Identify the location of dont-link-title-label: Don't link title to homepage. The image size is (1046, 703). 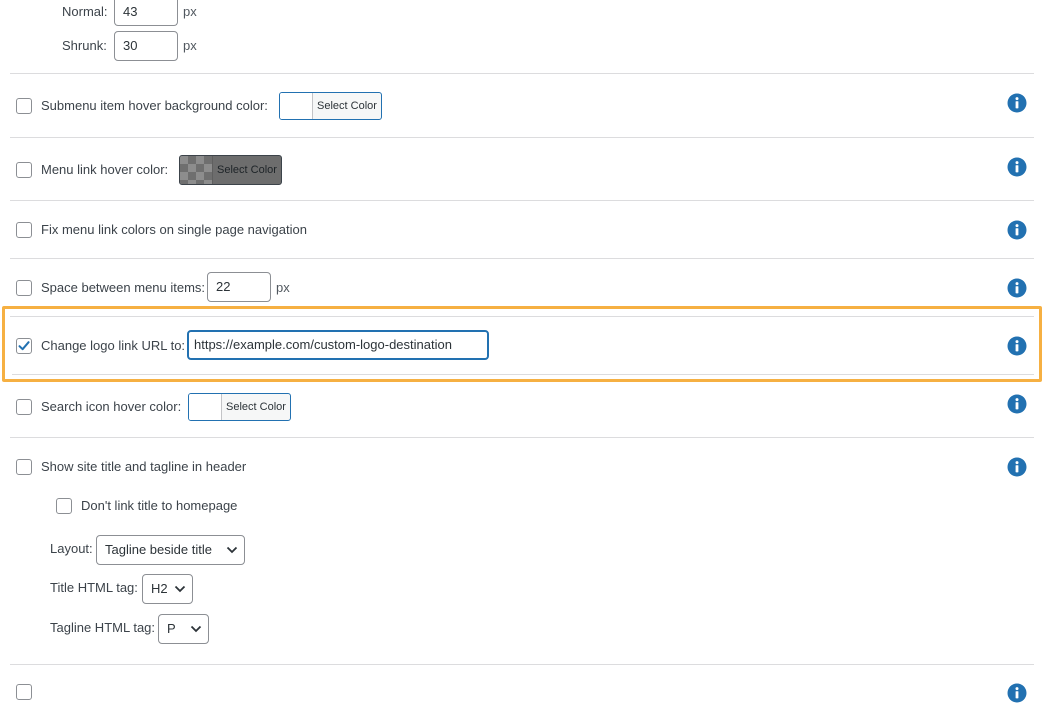
(159, 505).